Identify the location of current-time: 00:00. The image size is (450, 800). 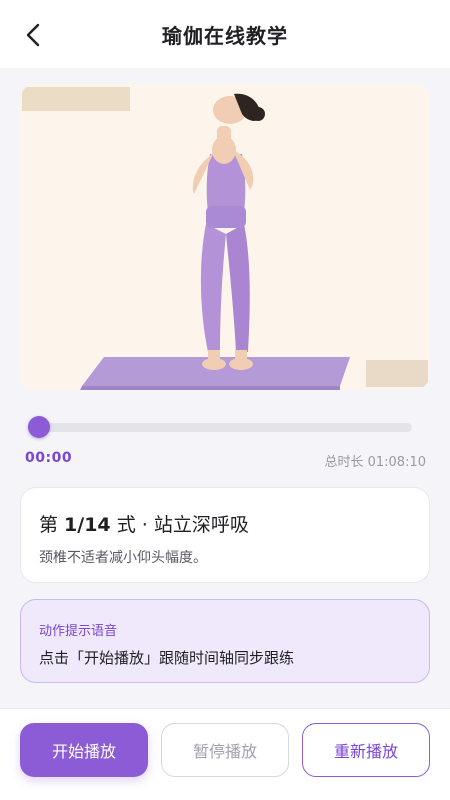
(49, 458).